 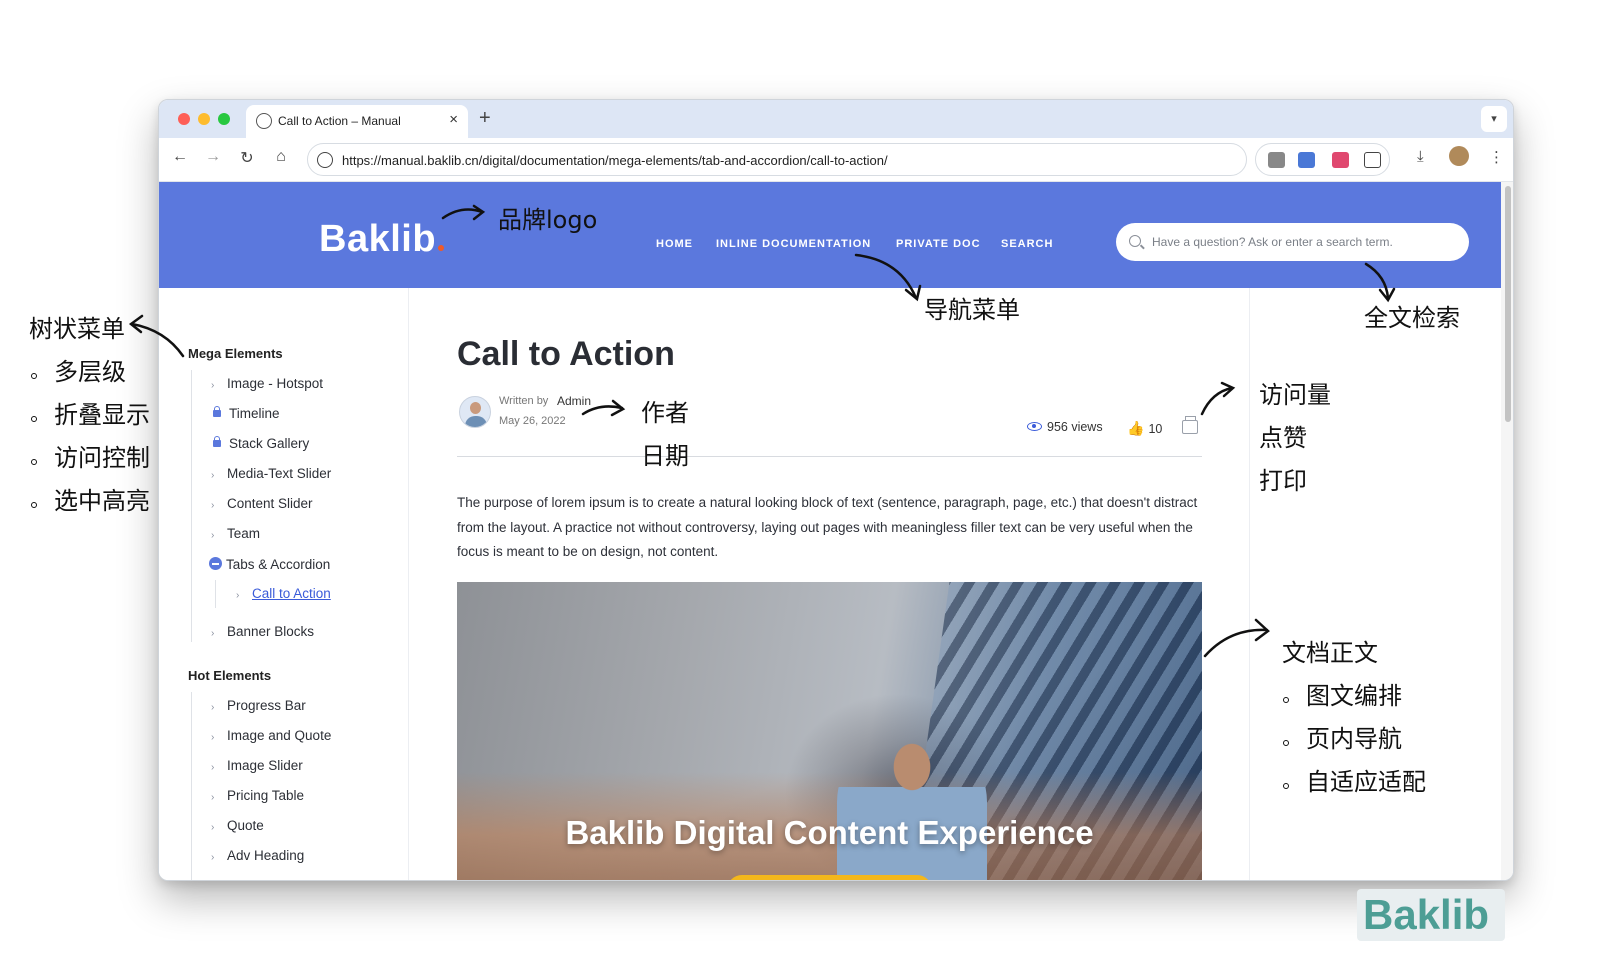 What do you see at coordinates (102, 501) in the screenshot?
I see `annotation-tree-point: 选中高亮` at bounding box center [102, 501].